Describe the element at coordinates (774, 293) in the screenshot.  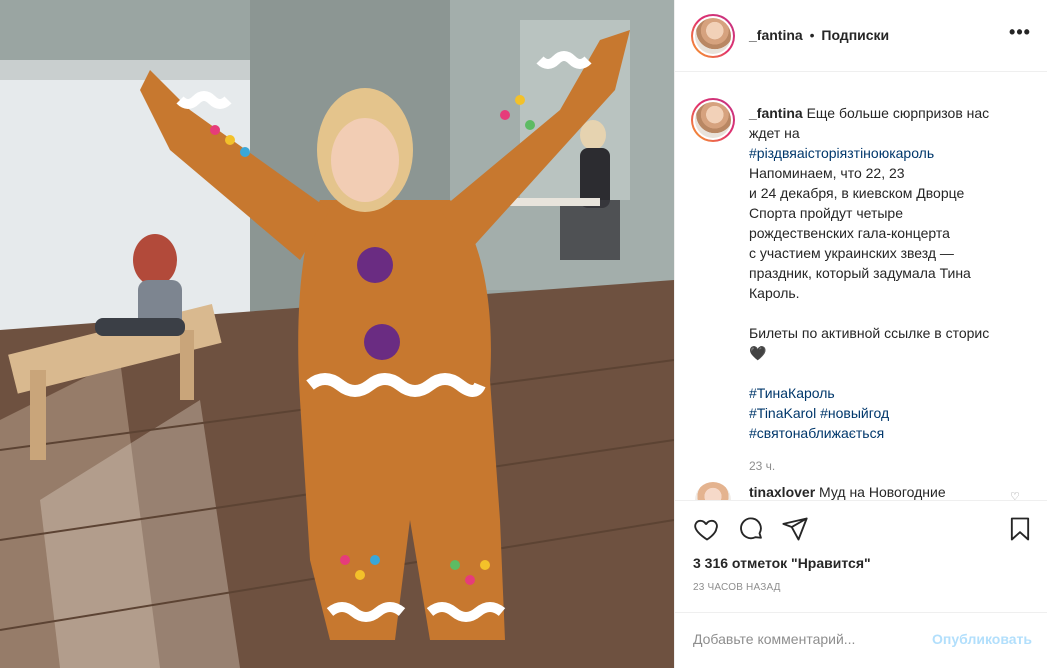
I see `caption-line-10: Кароль.` at that location.